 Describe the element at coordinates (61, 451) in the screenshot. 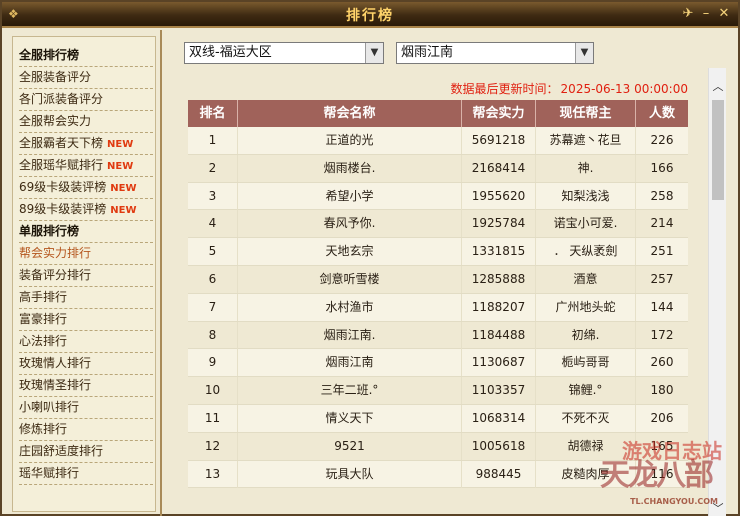

I see `sidebar-item-label: 庄园舒适度排行` at that location.